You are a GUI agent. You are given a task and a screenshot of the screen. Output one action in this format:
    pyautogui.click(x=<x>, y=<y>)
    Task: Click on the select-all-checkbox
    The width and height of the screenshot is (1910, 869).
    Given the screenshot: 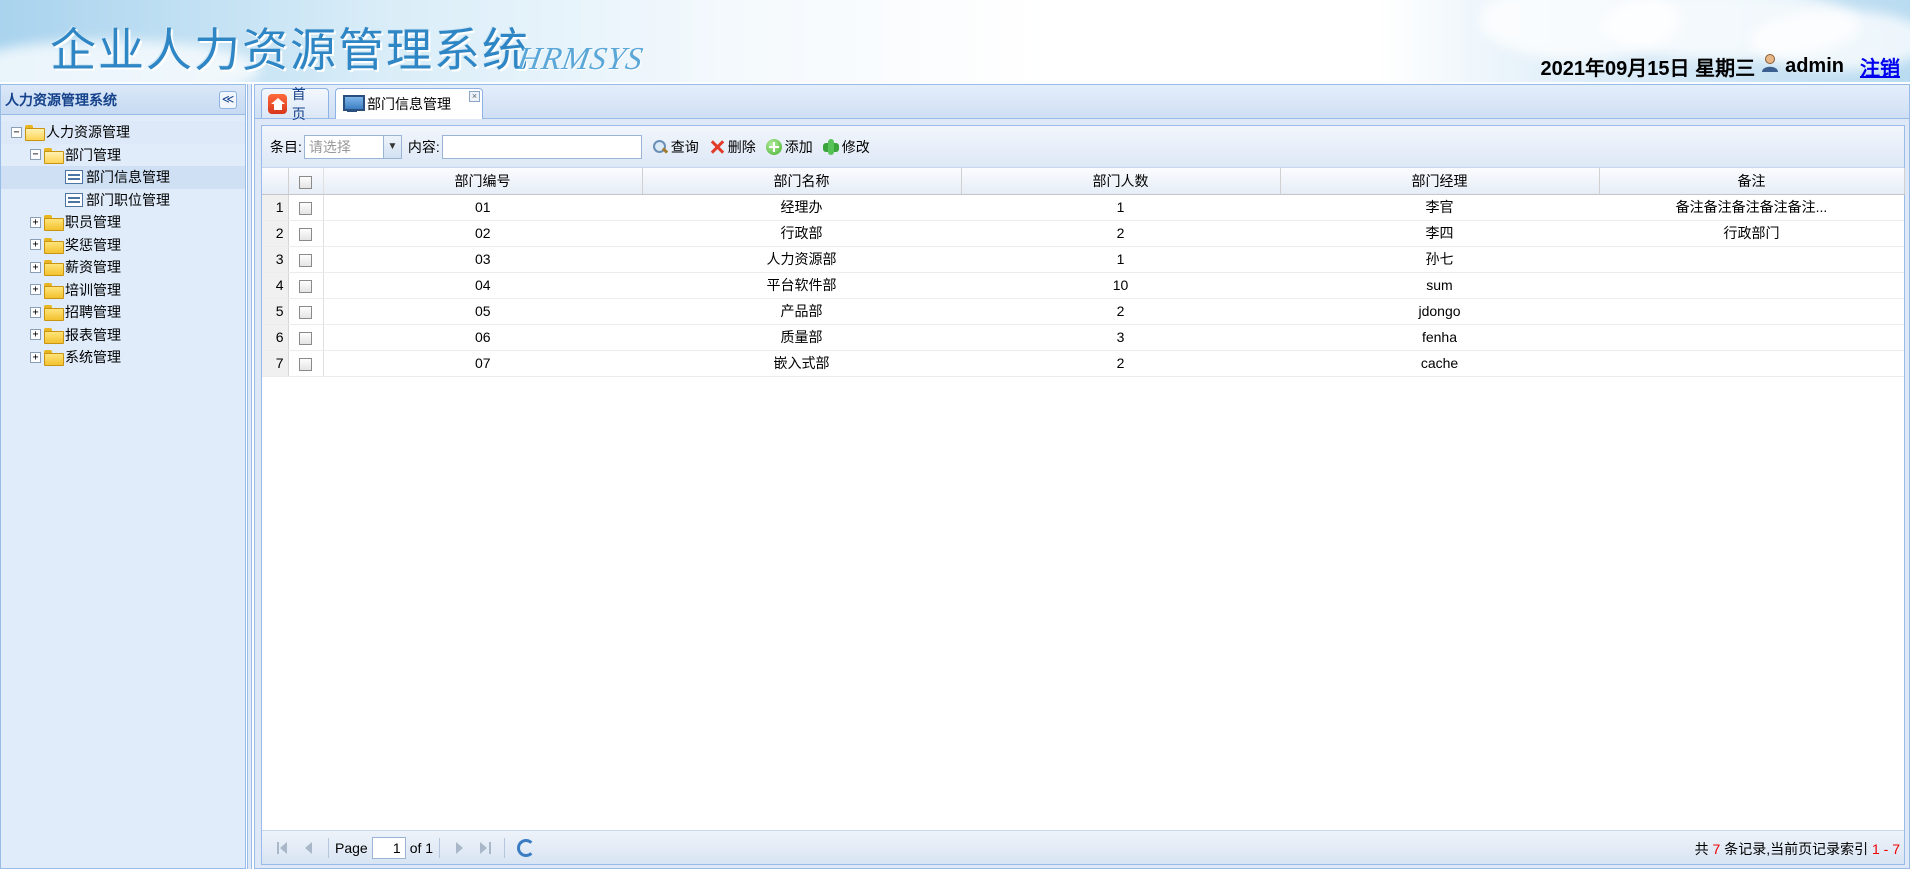 What is the action you would take?
    pyautogui.click(x=305, y=182)
    